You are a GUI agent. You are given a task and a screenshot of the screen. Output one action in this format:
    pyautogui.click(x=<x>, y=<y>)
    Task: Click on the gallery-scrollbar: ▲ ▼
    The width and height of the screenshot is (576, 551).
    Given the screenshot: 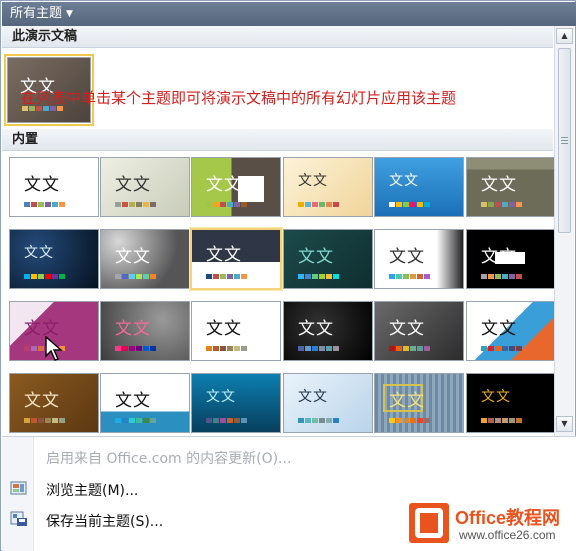 What is the action you would take?
    pyautogui.click(x=564, y=231)
    